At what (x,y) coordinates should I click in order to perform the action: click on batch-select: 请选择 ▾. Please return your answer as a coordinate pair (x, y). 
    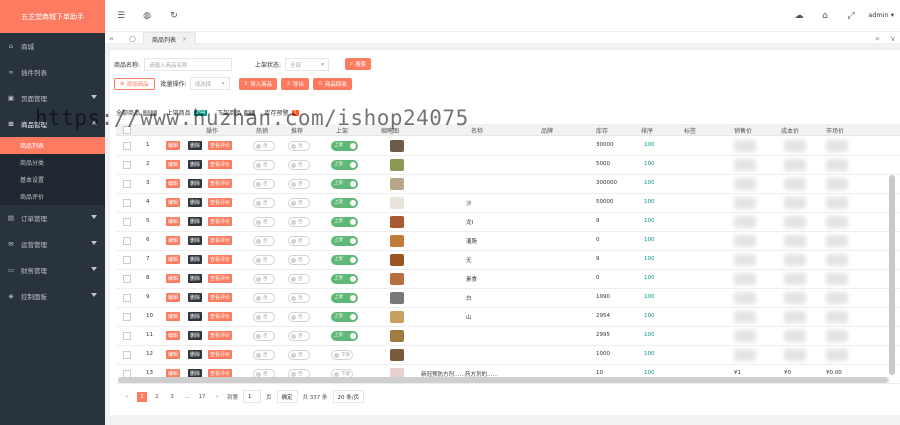
    Looking at the image, I should click on (209, 83).